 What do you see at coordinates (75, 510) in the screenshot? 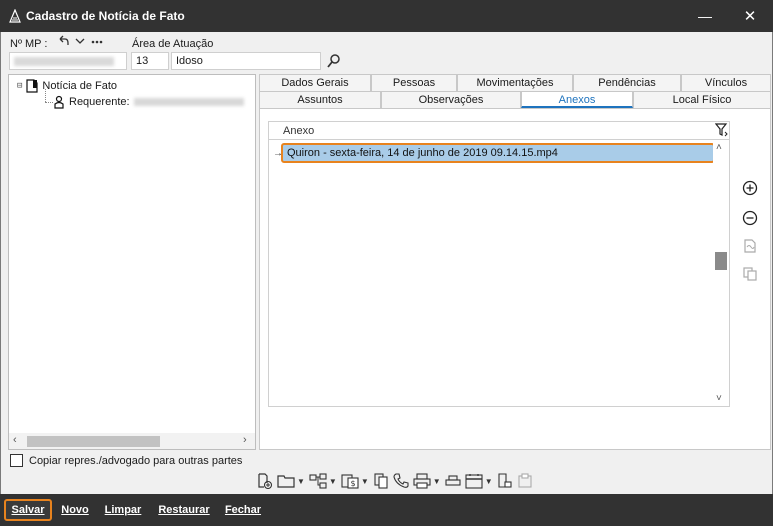
I see `new-button: Novo` at bounding box center [75, 510].